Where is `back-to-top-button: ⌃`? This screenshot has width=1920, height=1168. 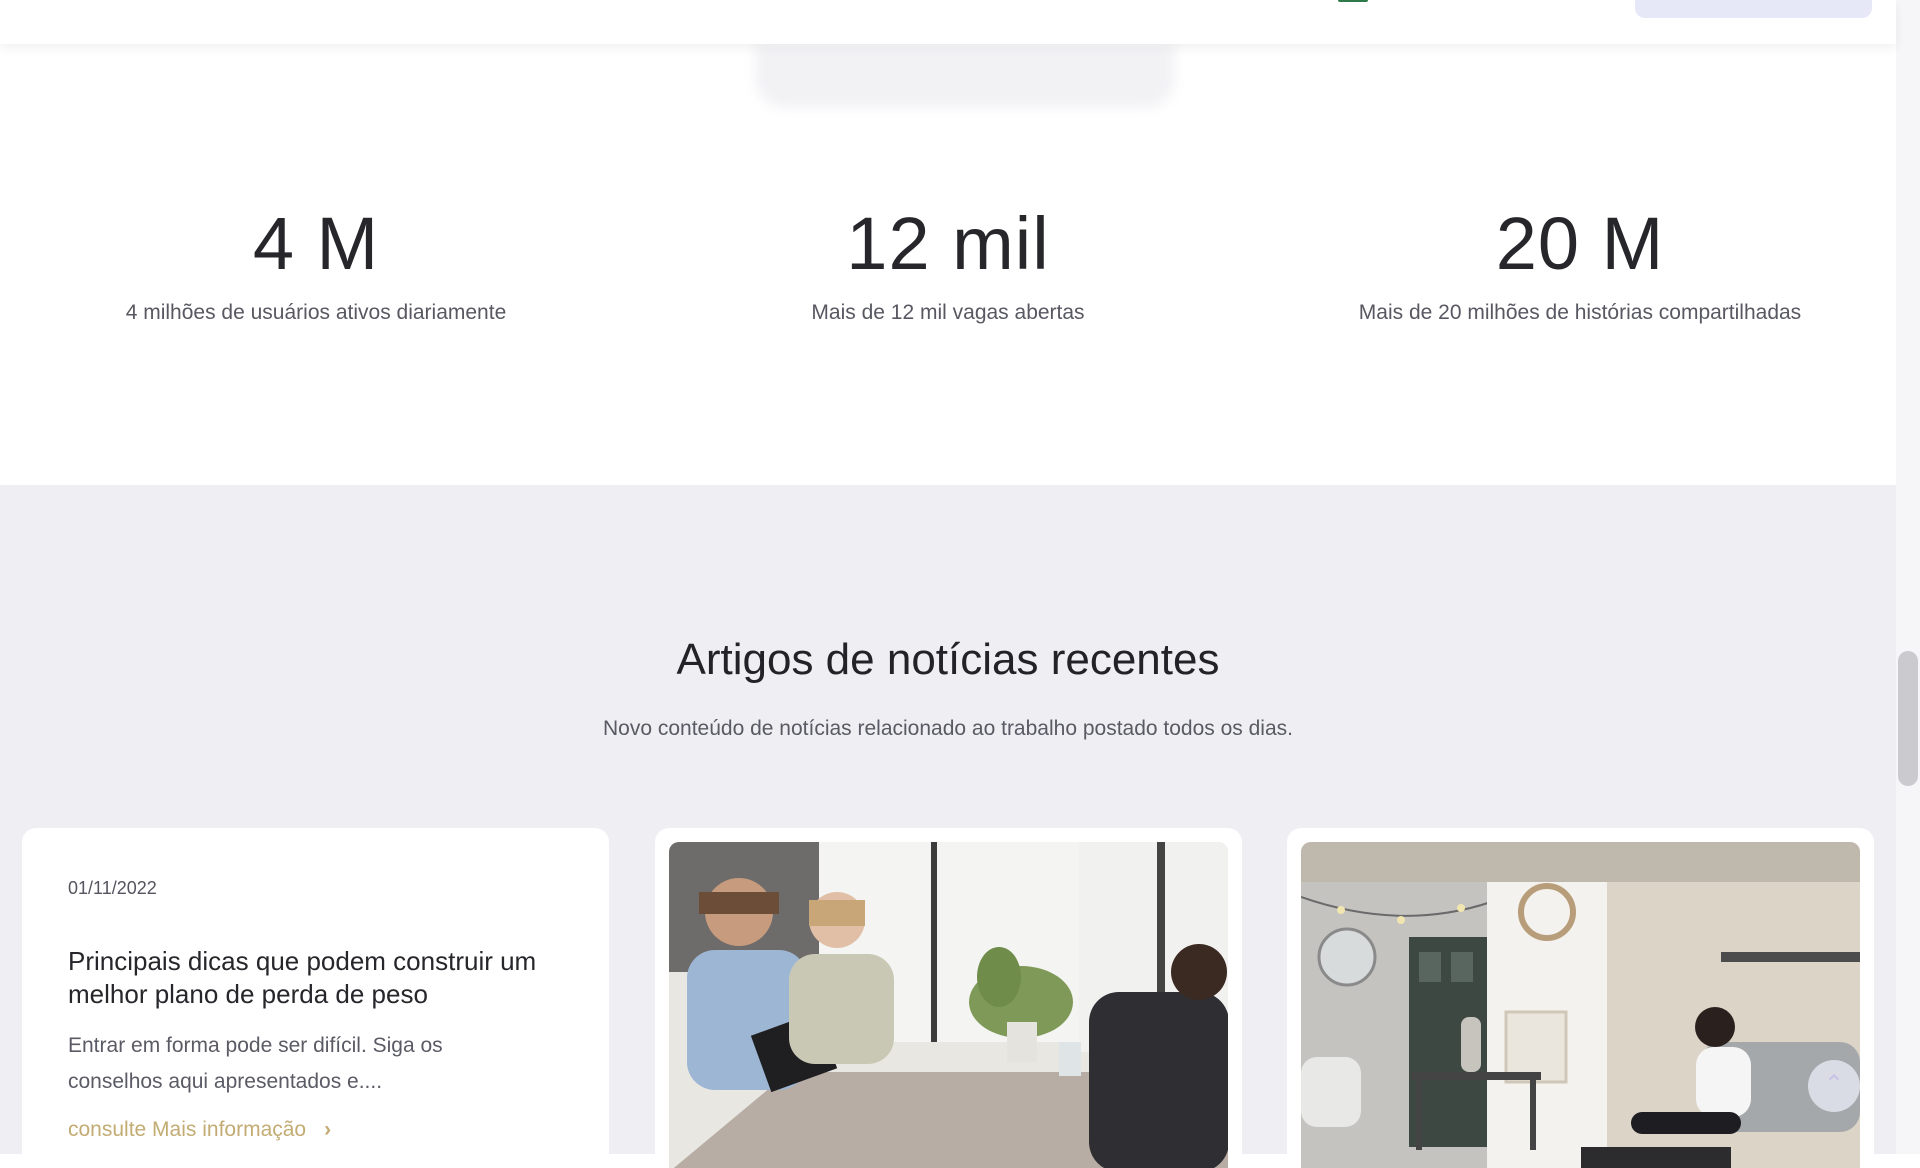
back-to-top-button: ⌃ is located at coordinates (1834, 1086).